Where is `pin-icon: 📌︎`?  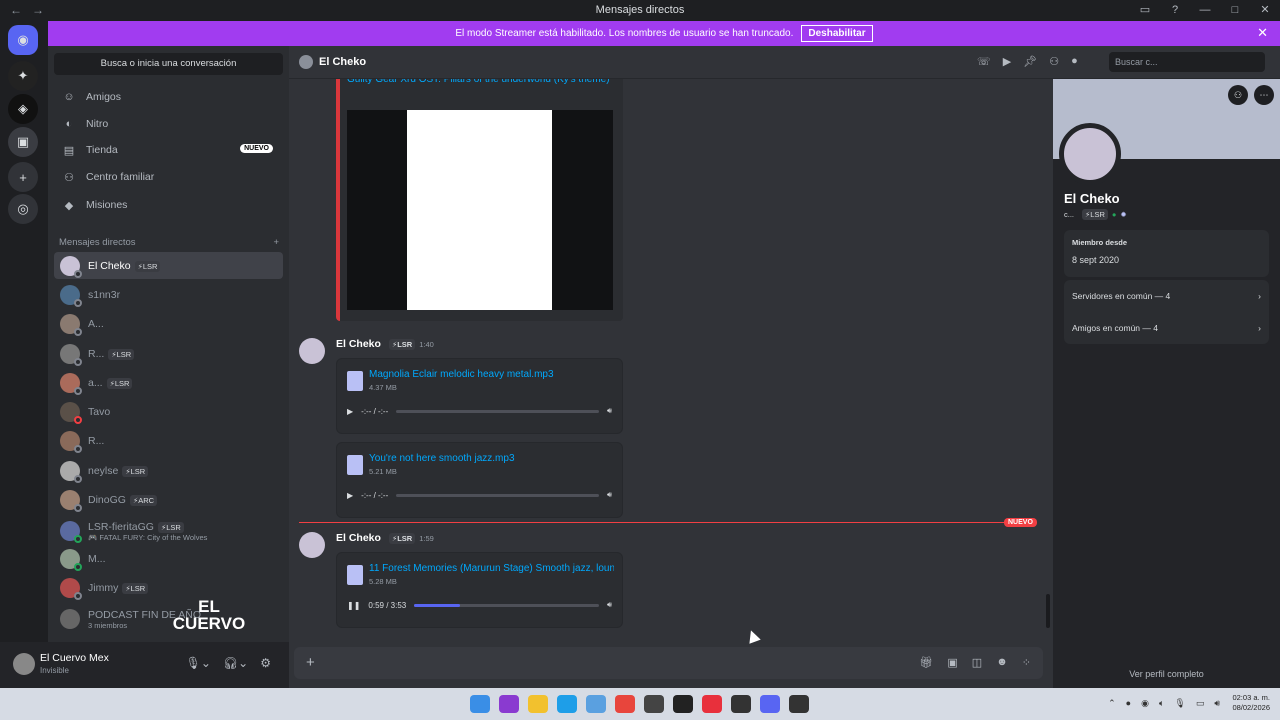 pin-icon: 📌︎ is located at coordinates (1030, 61).